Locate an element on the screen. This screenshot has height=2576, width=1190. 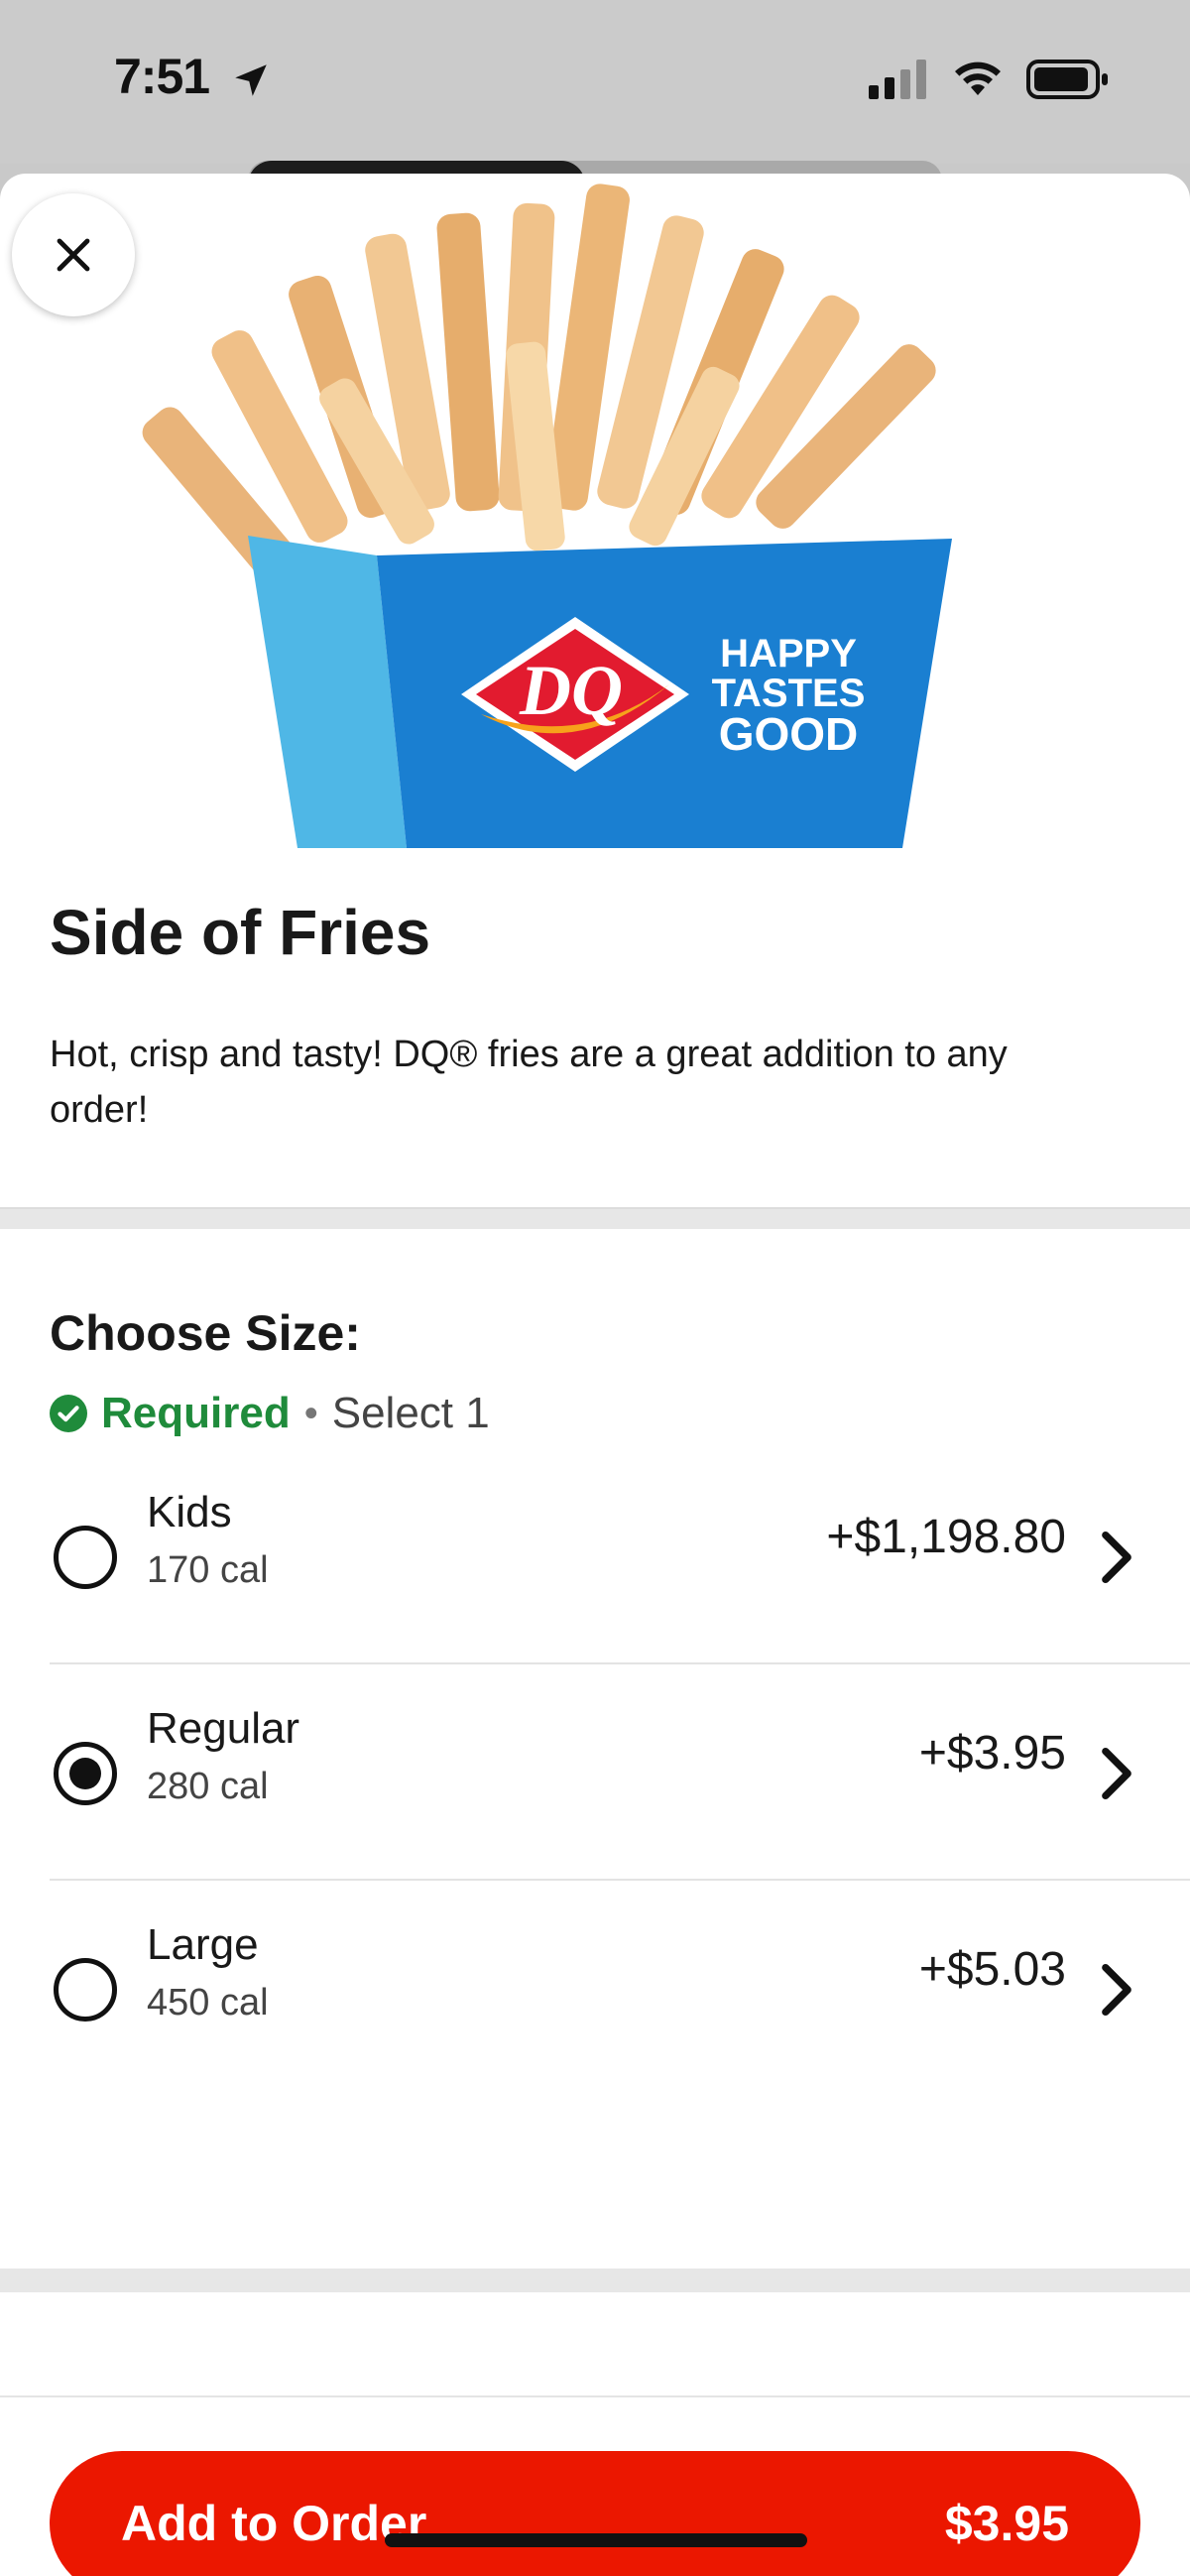
close-button is located at coordinates (73, 254).